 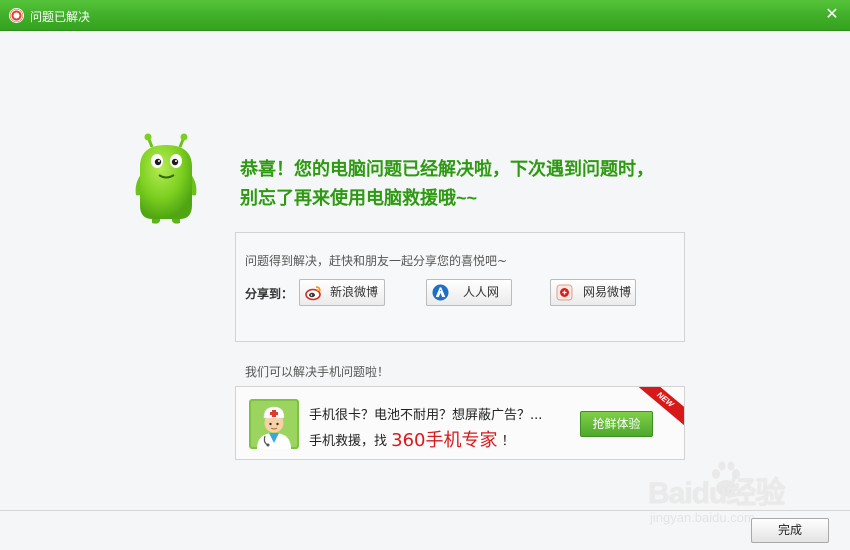 What do you see at coordinates (564, 292) in the screenshot?
I see `netease-weibo-icon` at bounding box center [564, 292].